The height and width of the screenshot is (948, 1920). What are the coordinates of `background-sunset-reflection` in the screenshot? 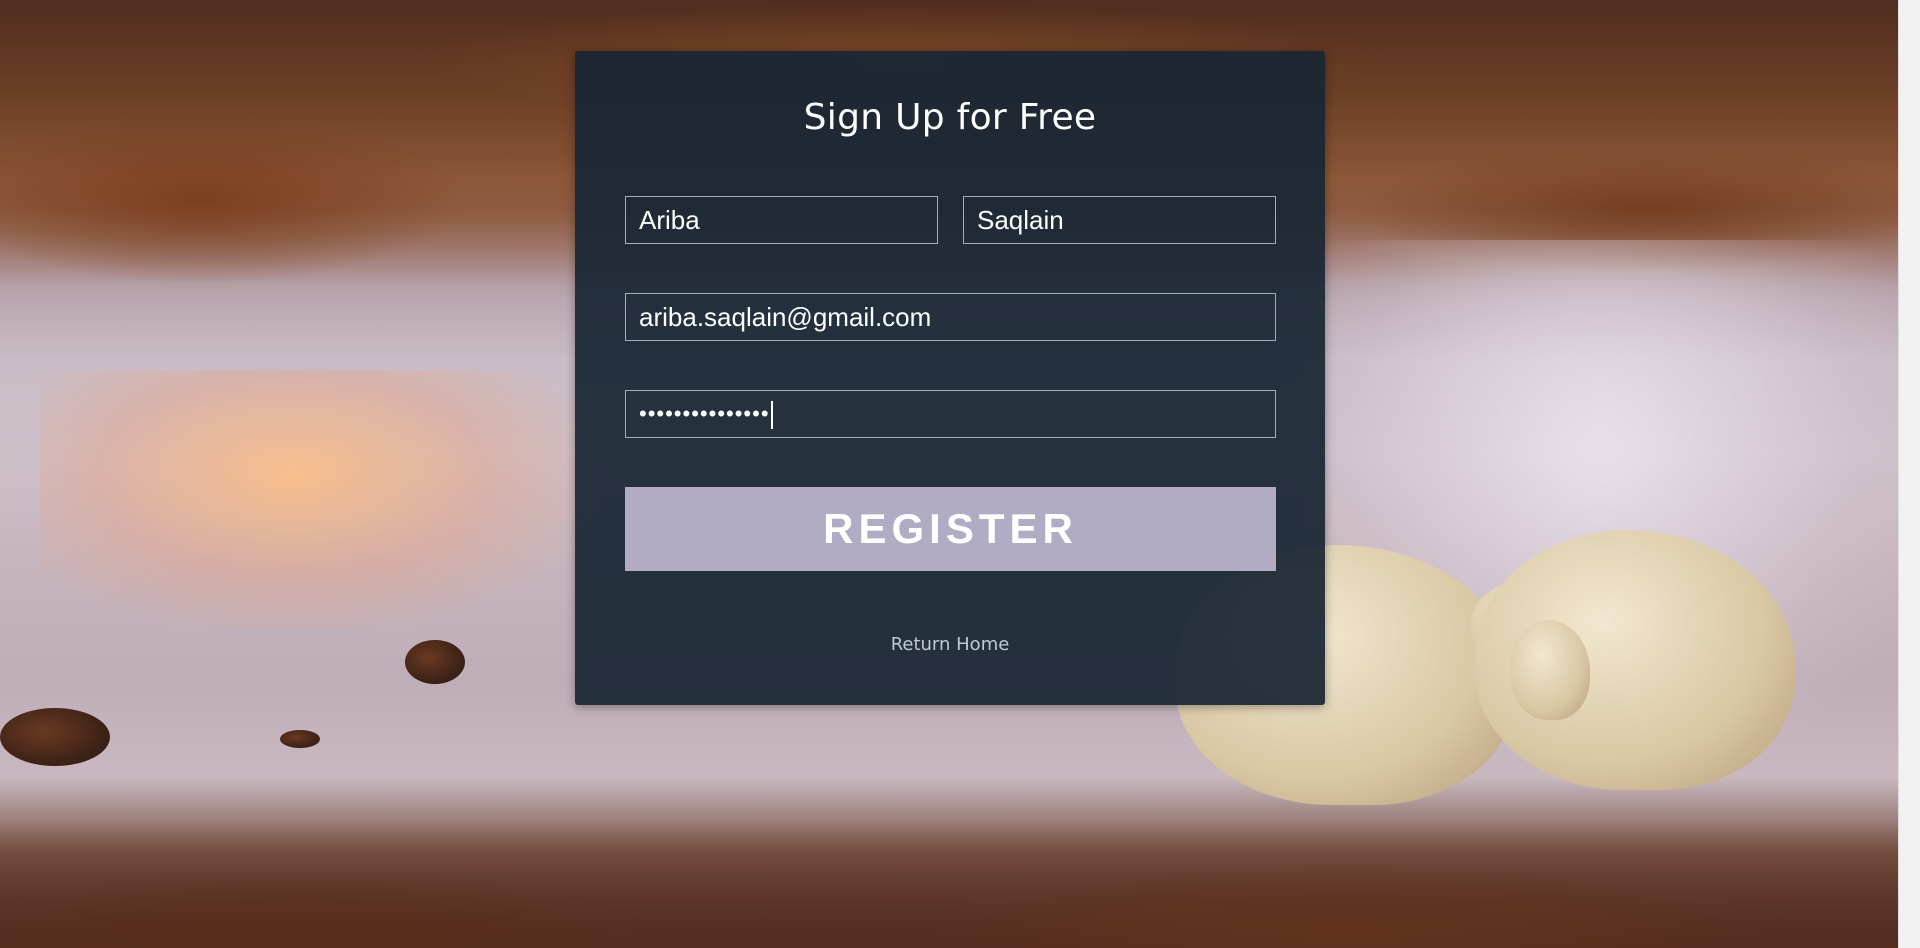 It's located at (320, 500).